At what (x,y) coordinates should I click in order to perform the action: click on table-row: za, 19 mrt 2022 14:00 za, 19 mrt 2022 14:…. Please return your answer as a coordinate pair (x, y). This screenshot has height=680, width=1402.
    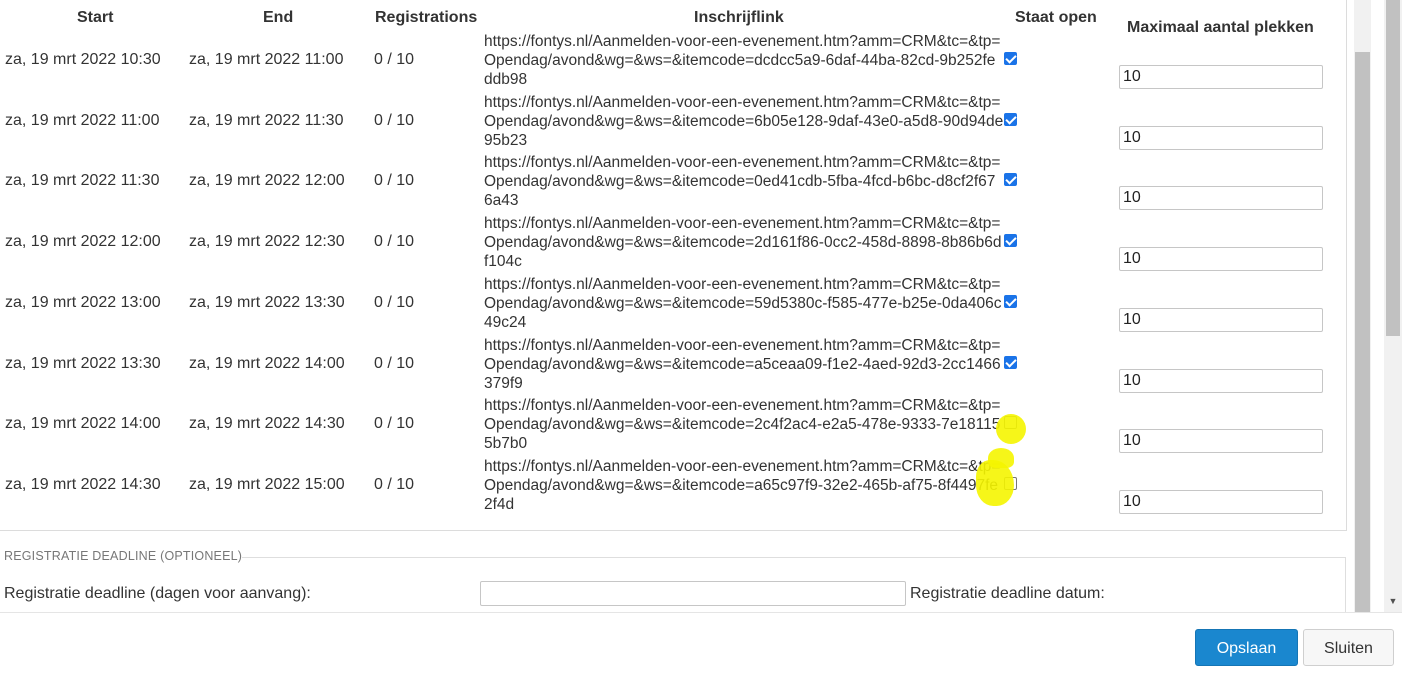
    Looking at the image, I should click on (670, 426).